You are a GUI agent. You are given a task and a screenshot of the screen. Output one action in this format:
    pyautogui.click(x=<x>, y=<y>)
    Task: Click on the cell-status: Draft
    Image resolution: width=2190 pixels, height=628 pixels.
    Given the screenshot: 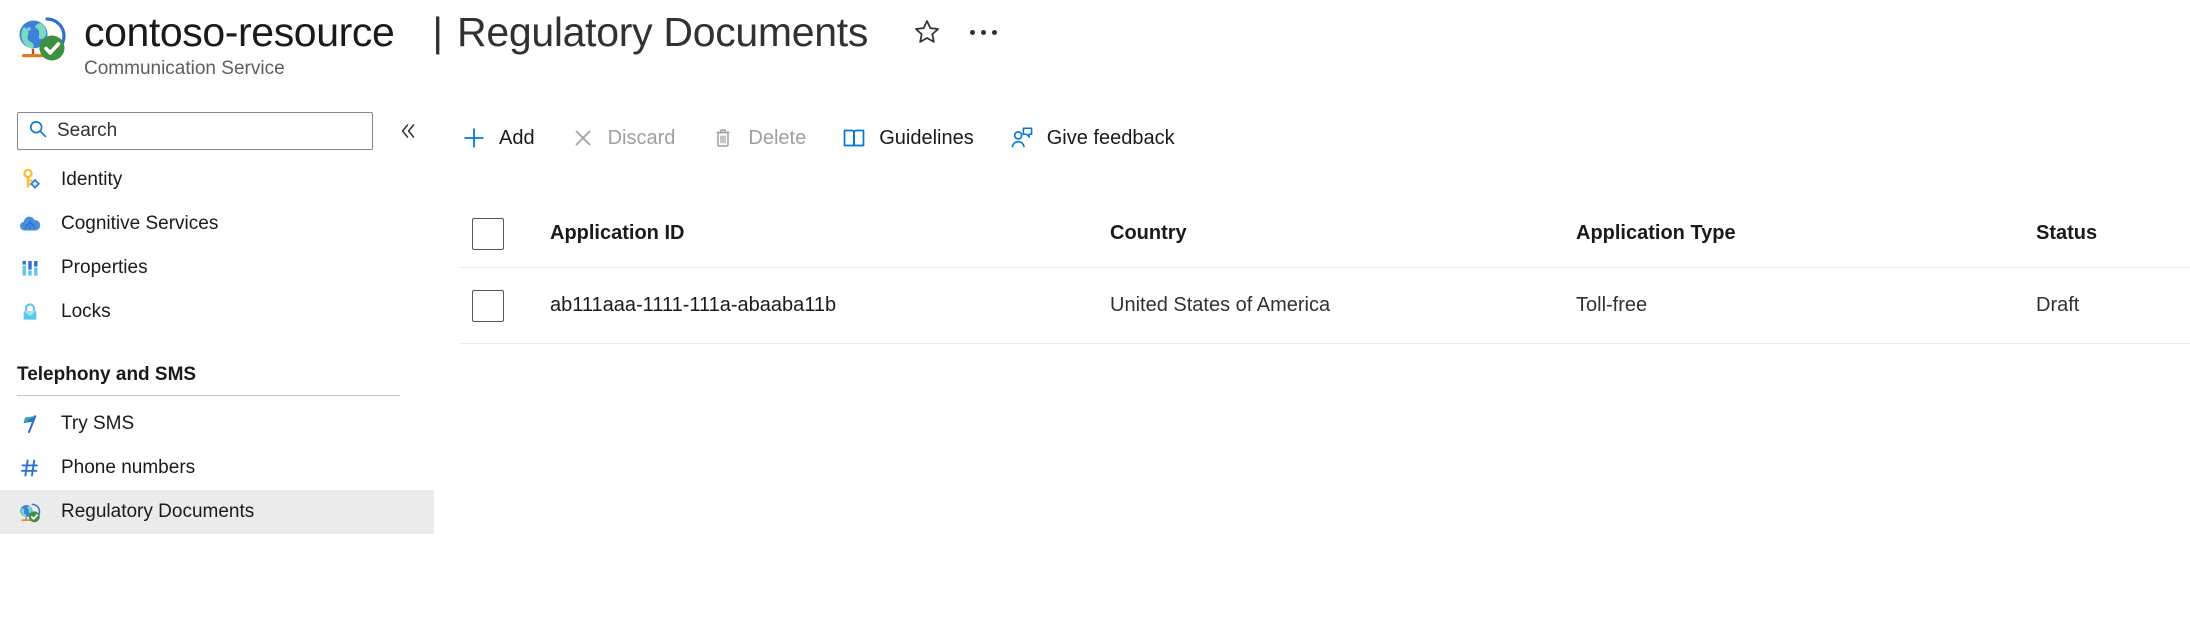 What is the action you would take?
    pyautogui.click(x=2058, y=305)
    